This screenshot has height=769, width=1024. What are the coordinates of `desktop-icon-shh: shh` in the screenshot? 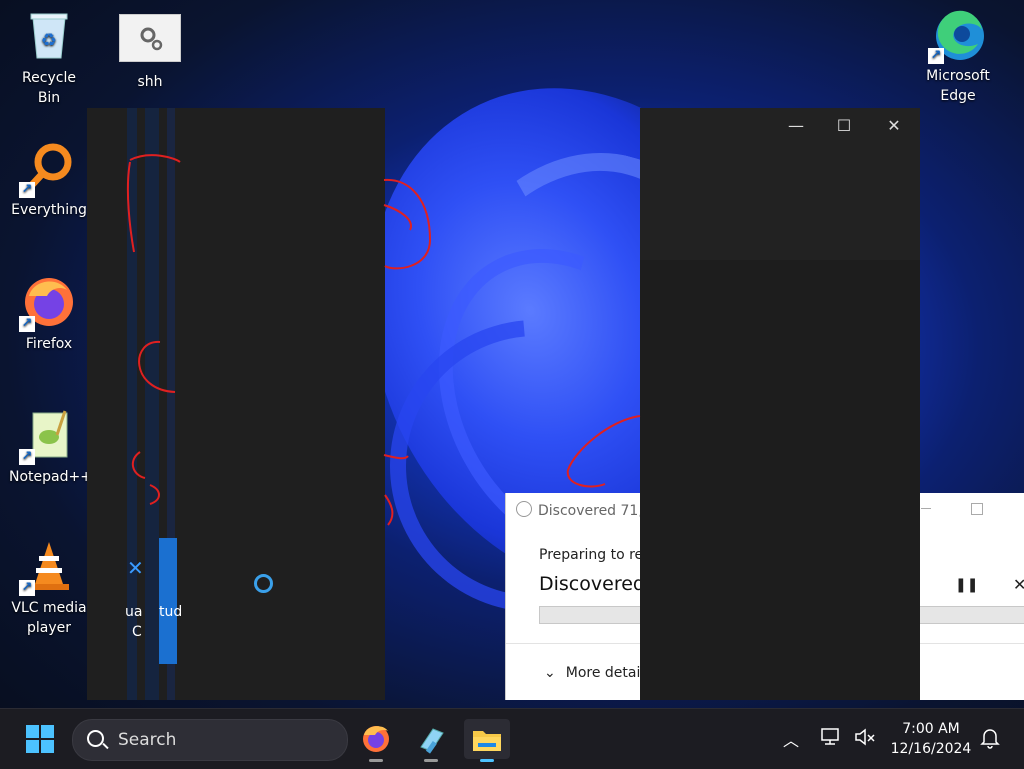 It's located at (150, 50).